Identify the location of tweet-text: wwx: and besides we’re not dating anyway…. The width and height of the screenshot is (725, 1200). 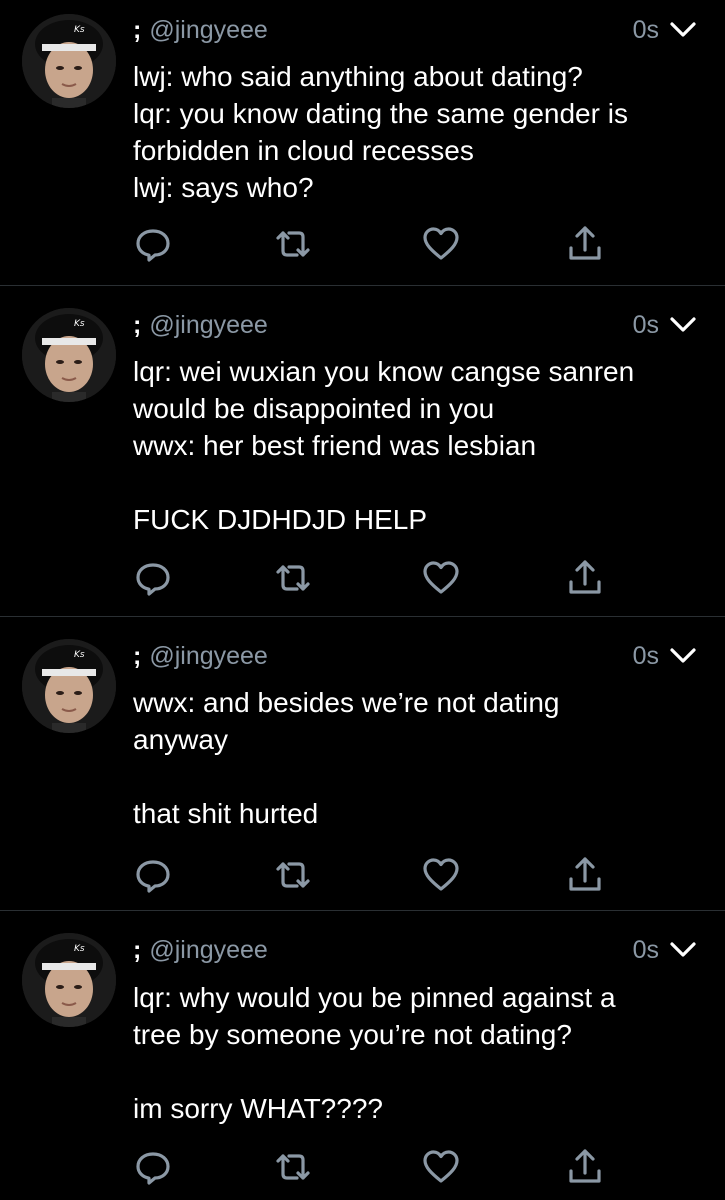
(418, 758).